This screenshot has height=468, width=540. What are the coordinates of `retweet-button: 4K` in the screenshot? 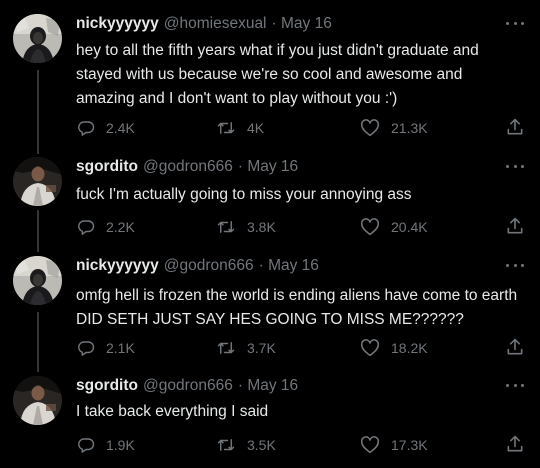 It's located at (240, 128).